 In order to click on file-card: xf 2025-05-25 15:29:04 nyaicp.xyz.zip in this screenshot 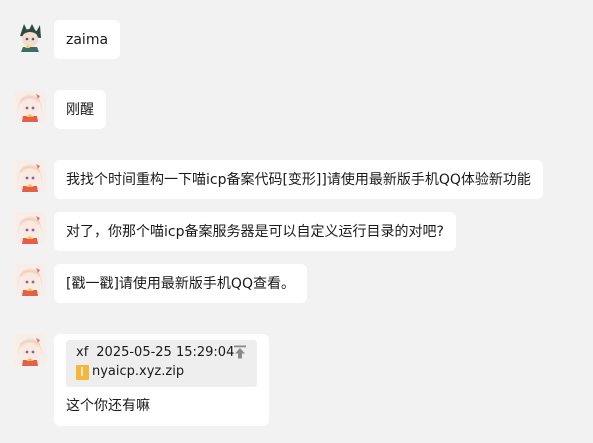, I will do `click(161, 363)`.